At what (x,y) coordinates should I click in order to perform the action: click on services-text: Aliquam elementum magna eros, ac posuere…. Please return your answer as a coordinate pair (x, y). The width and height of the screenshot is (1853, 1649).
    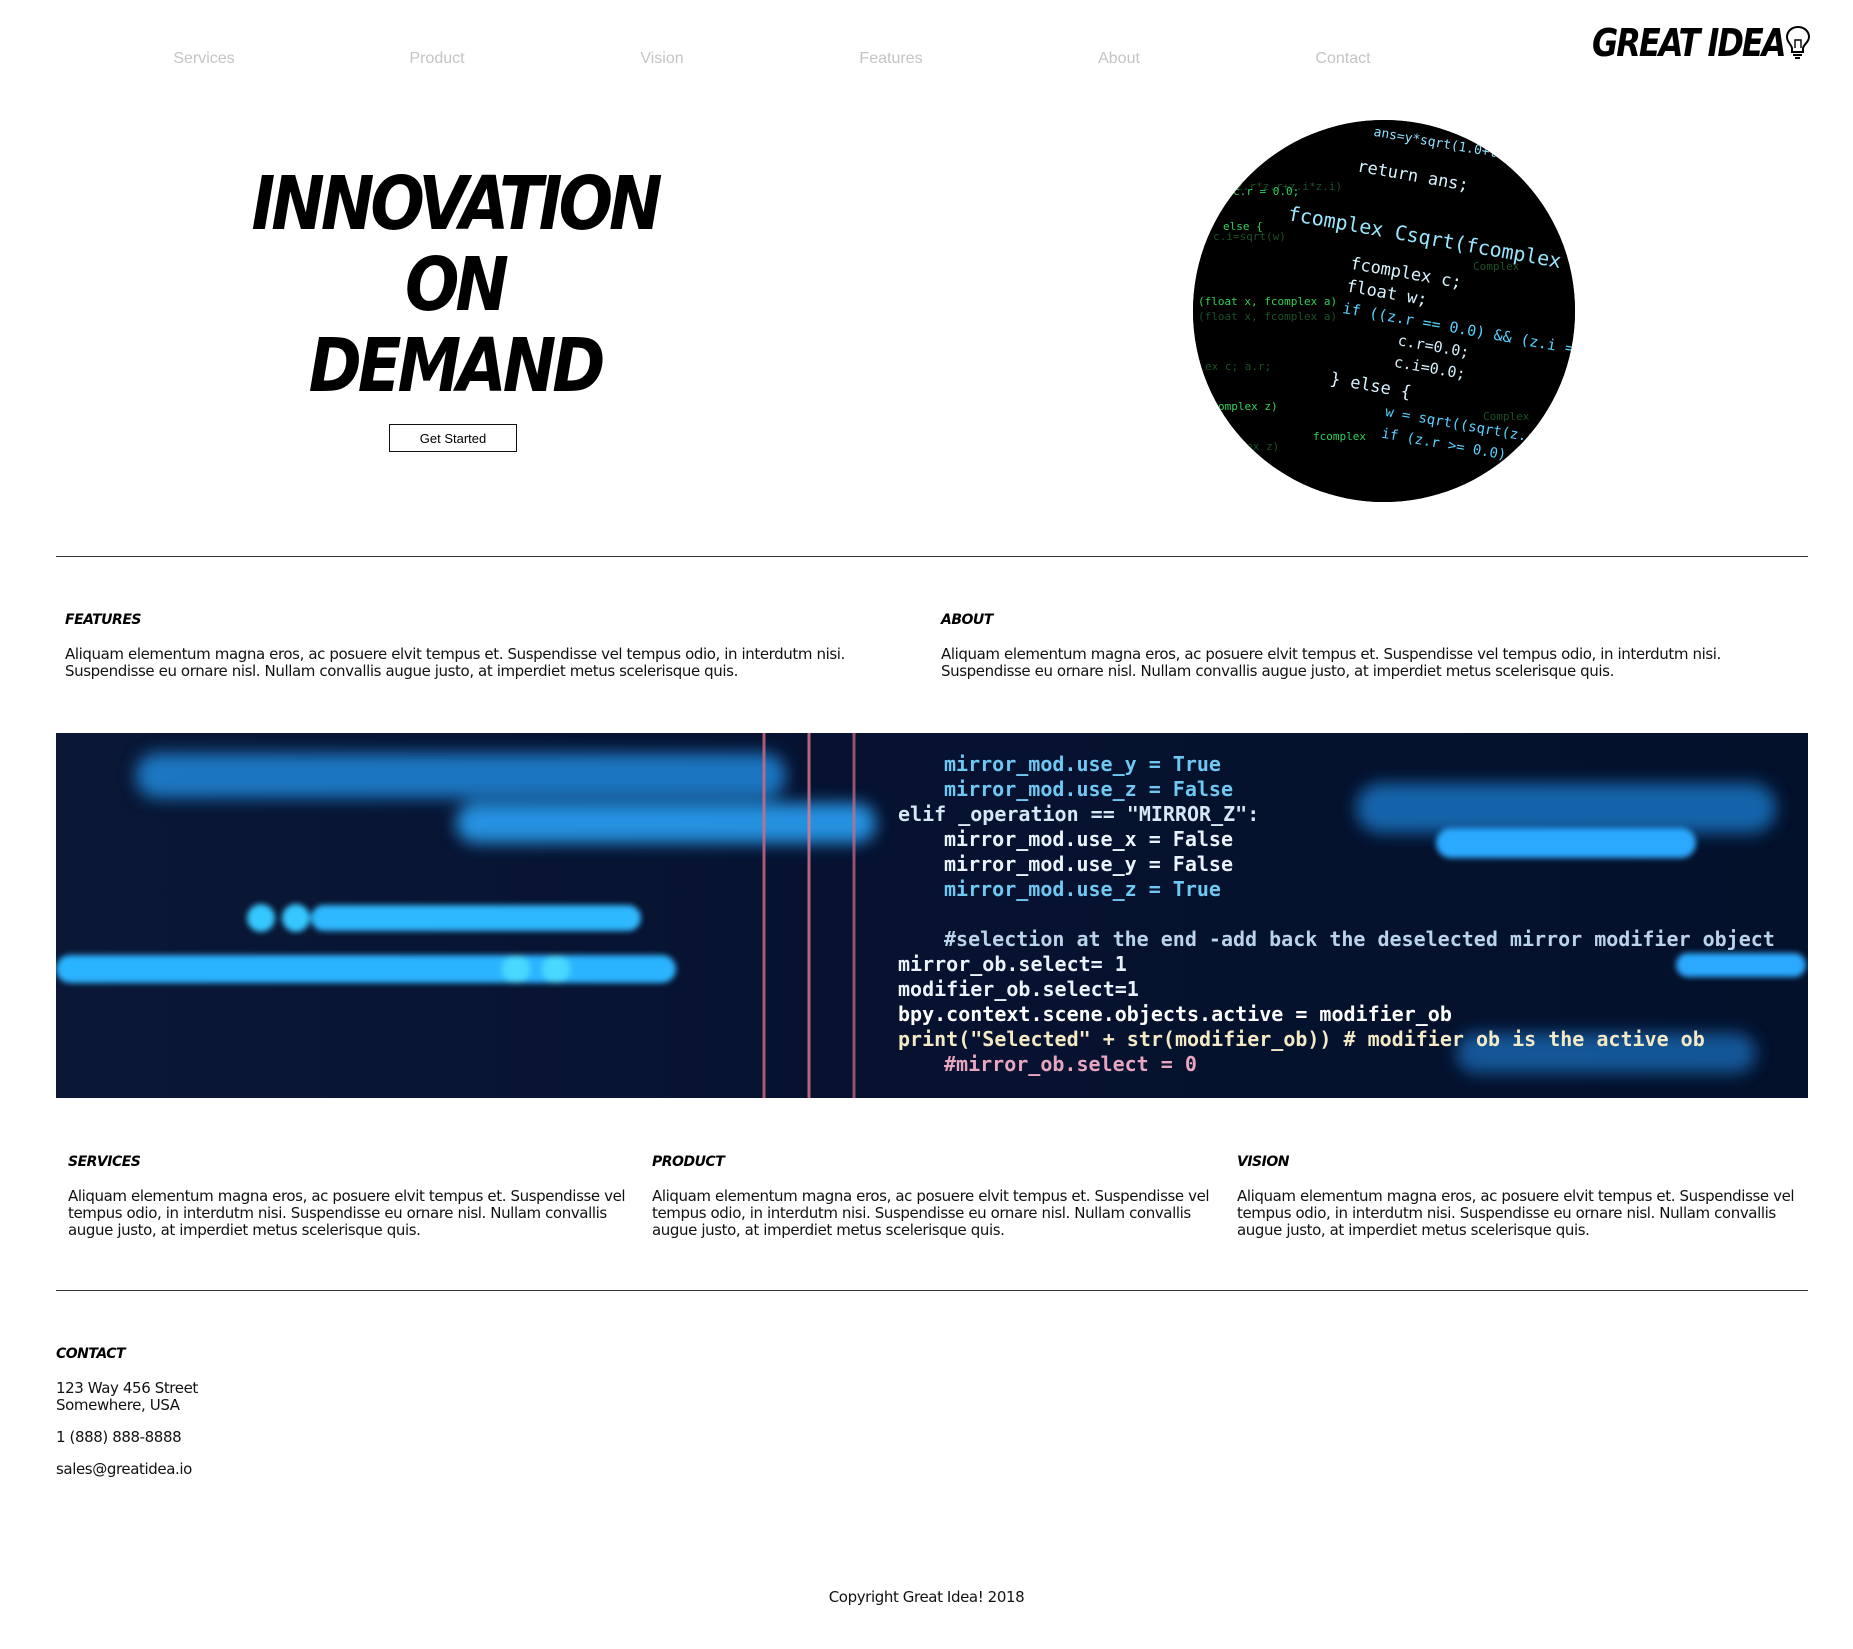
    Looking at the image, I should click on (347, 1213).